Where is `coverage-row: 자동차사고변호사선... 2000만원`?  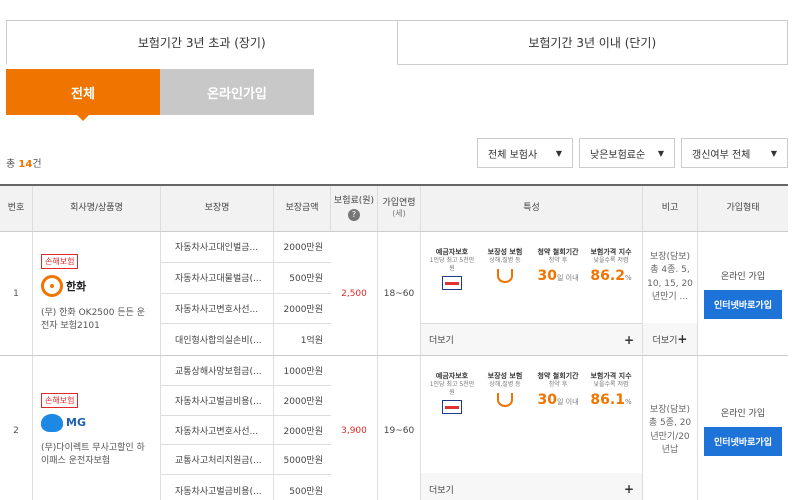 coverage-row: 자동차사고변호사선... 2000만원 is located at coordinates (246, 430).